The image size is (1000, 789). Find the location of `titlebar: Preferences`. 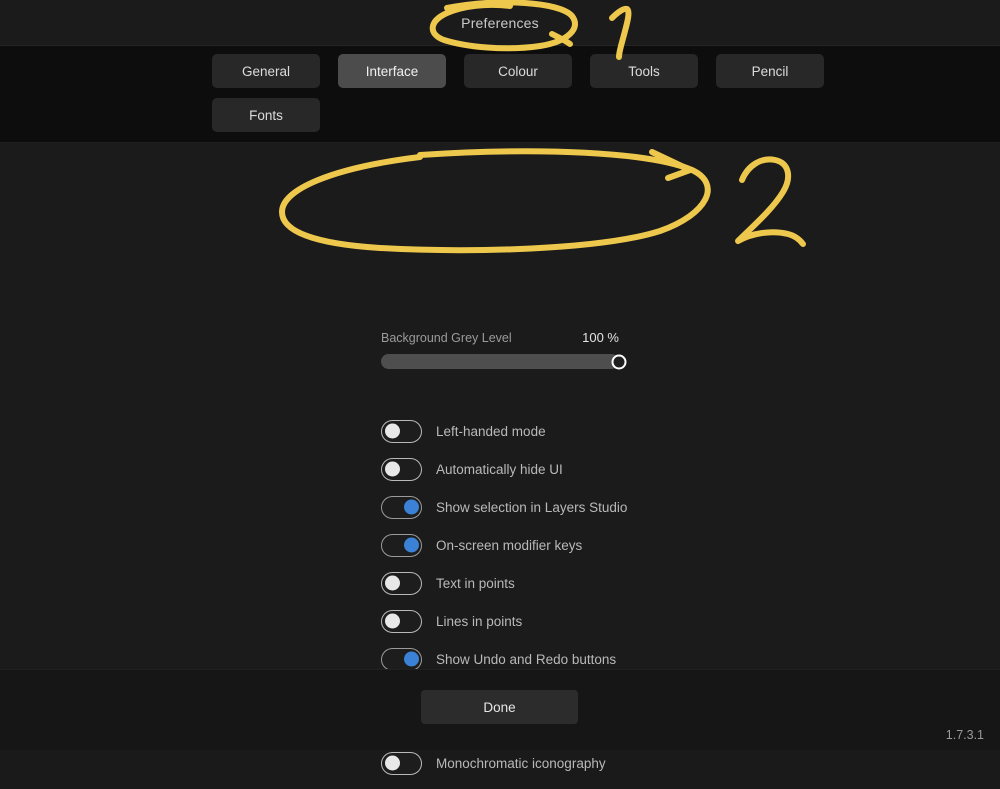

titlebar: Preferences is located at coordinates (500, 23).